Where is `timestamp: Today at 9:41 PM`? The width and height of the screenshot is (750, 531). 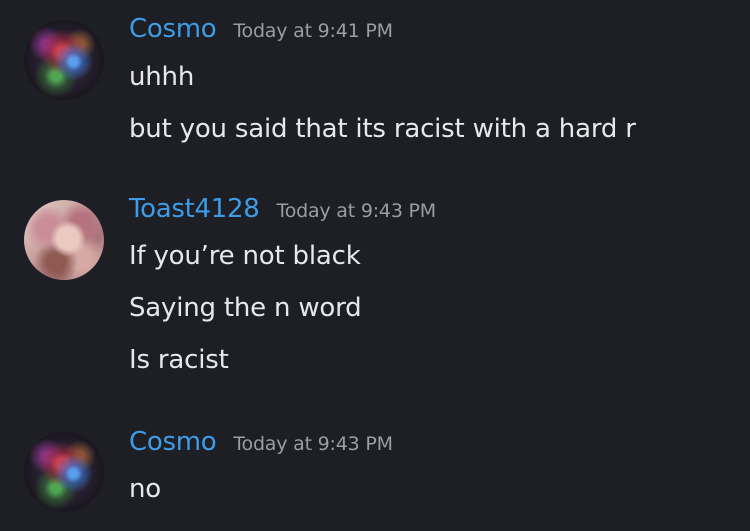
timestamp: Today at 9:41 PM is located at coordinates (313, 31).